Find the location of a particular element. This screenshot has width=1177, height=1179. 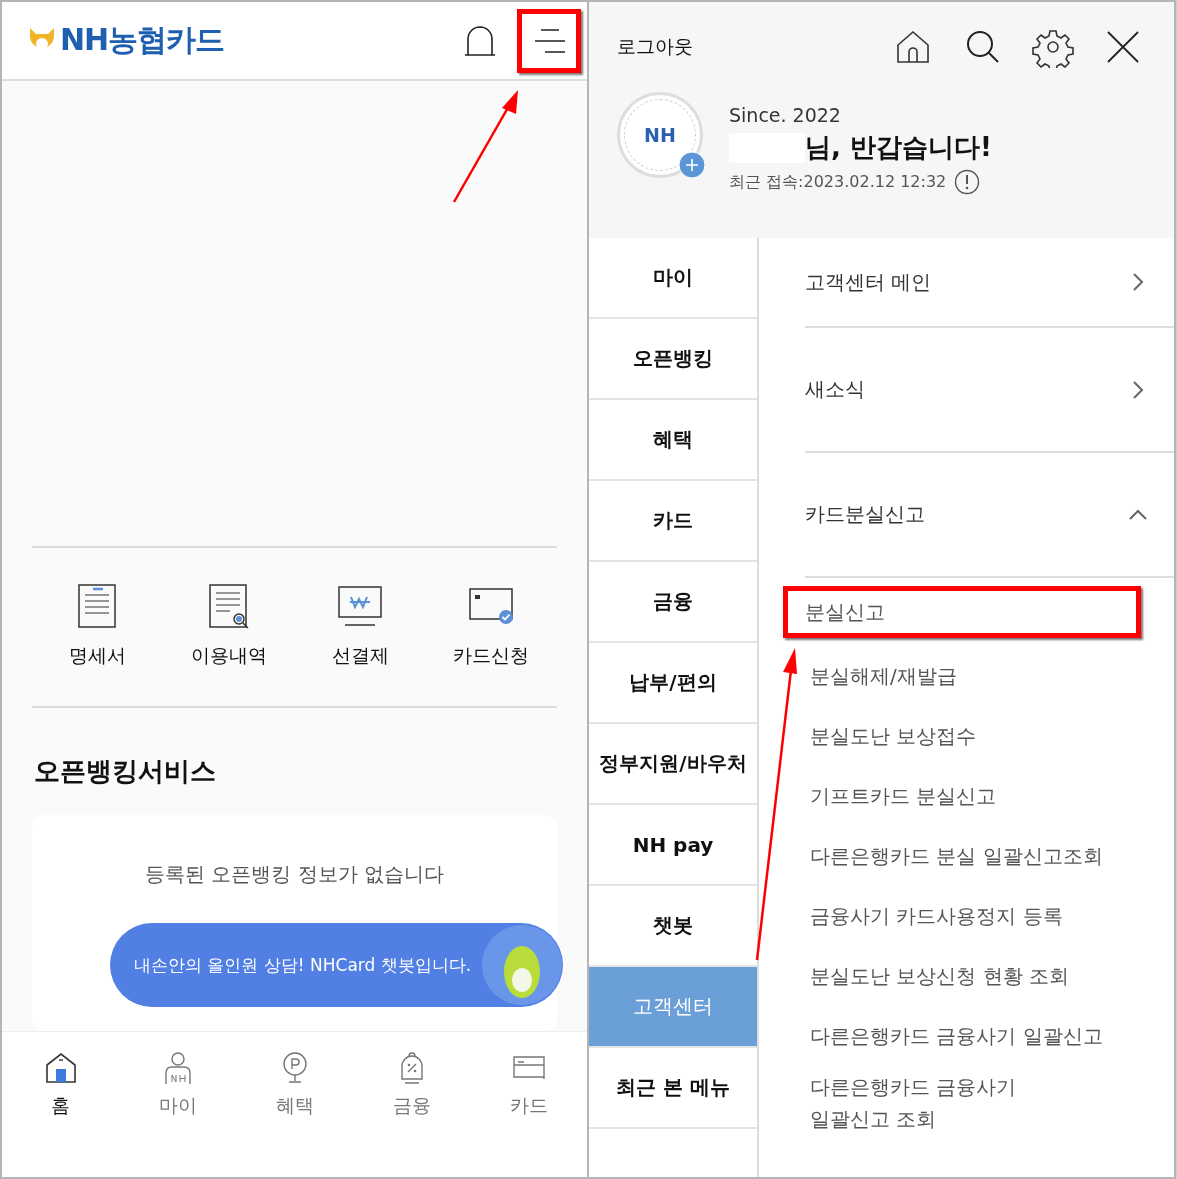

nav-tab: 금융 is located at coordinates (411, 1085).